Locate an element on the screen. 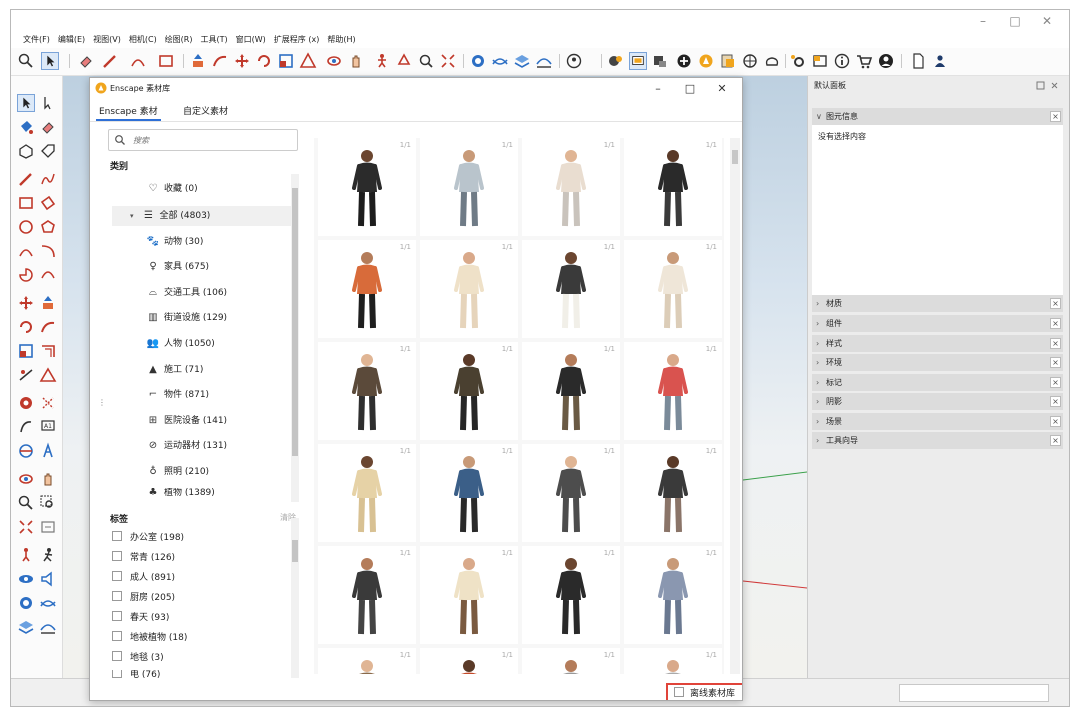 This screenshot has width=1080, height=715. window-maximize-button: □ is located at coordinates (1015, 21).